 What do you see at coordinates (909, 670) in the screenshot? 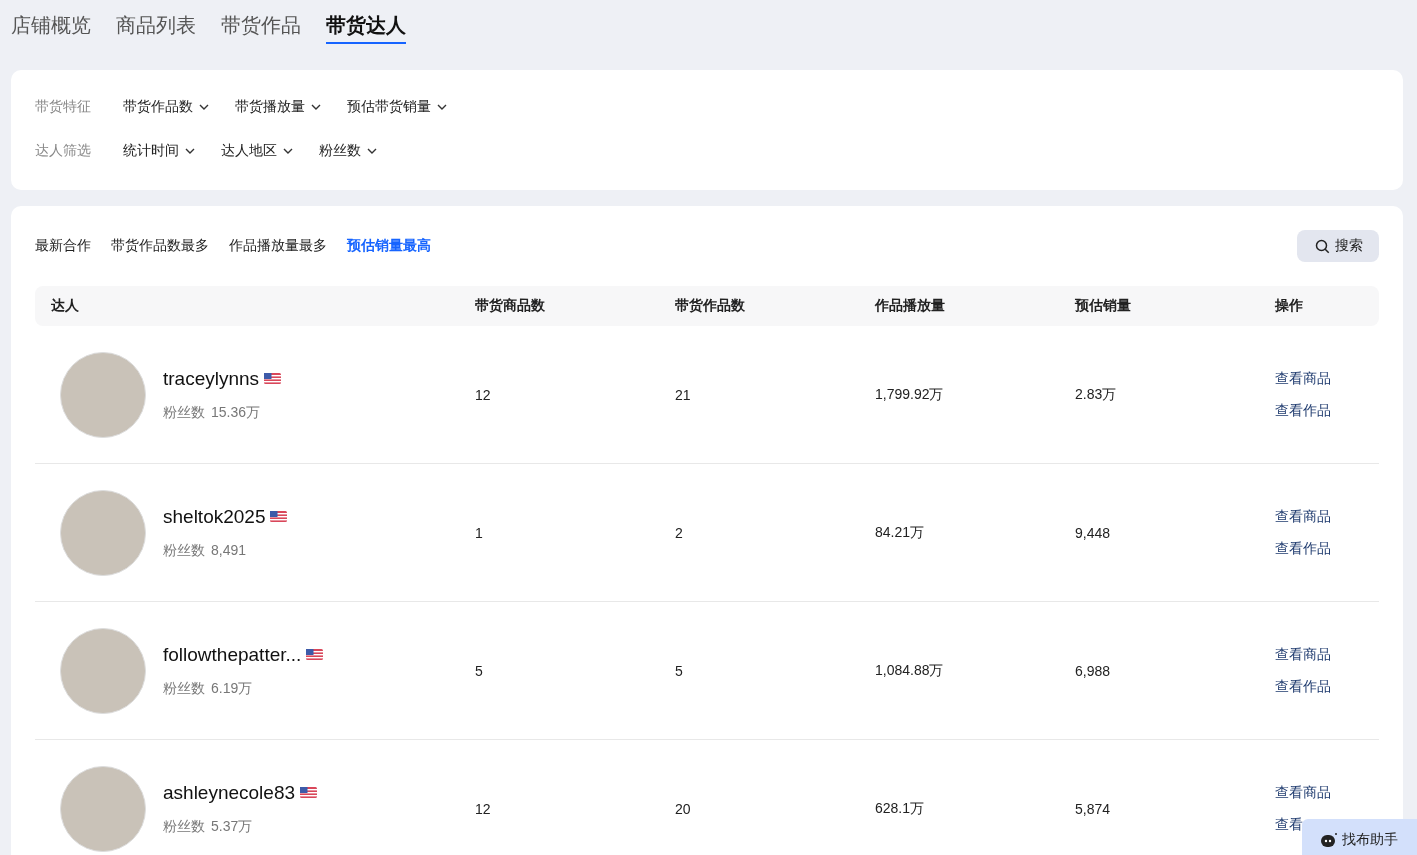
I see `table-cell-text: 1,084.88万` at bounding box center [909, 670].